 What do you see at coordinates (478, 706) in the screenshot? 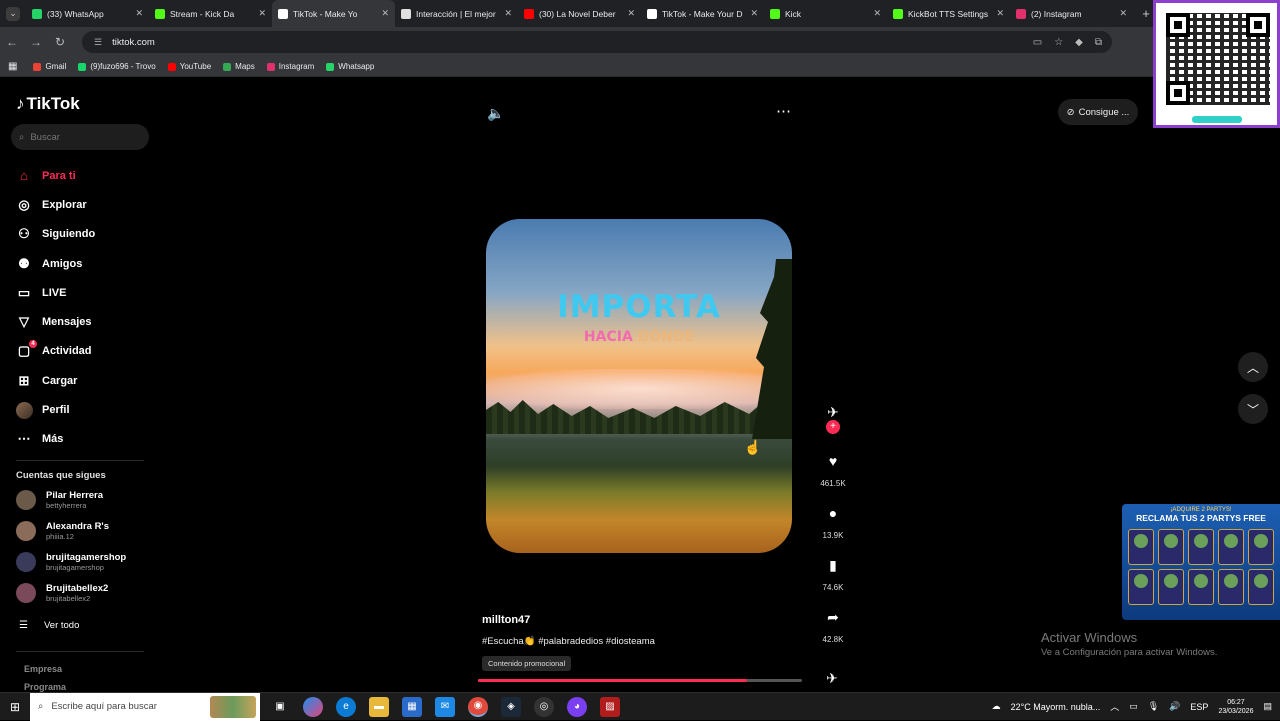
I see `chrome-icon: ◉` at bounding box center [478, 706].